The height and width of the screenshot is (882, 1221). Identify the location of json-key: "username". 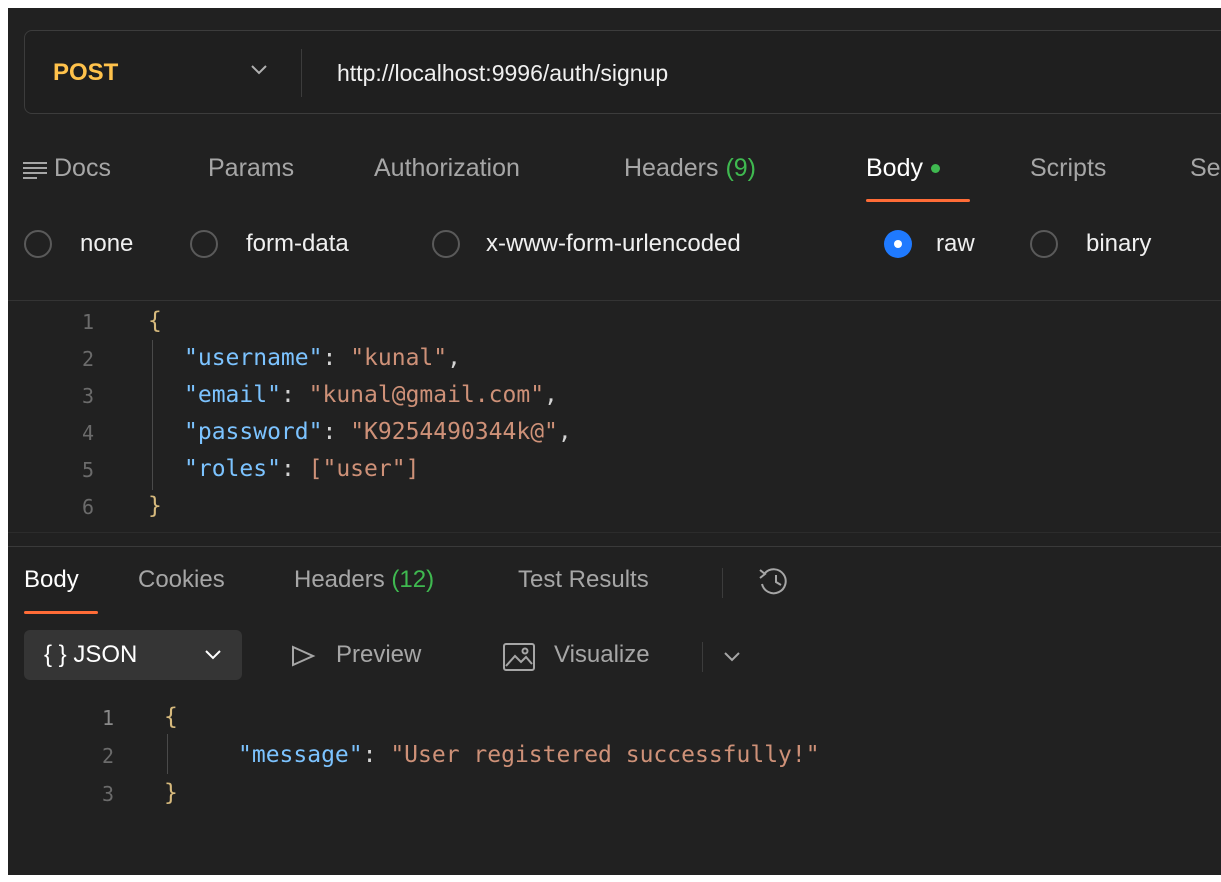
(253, 358).